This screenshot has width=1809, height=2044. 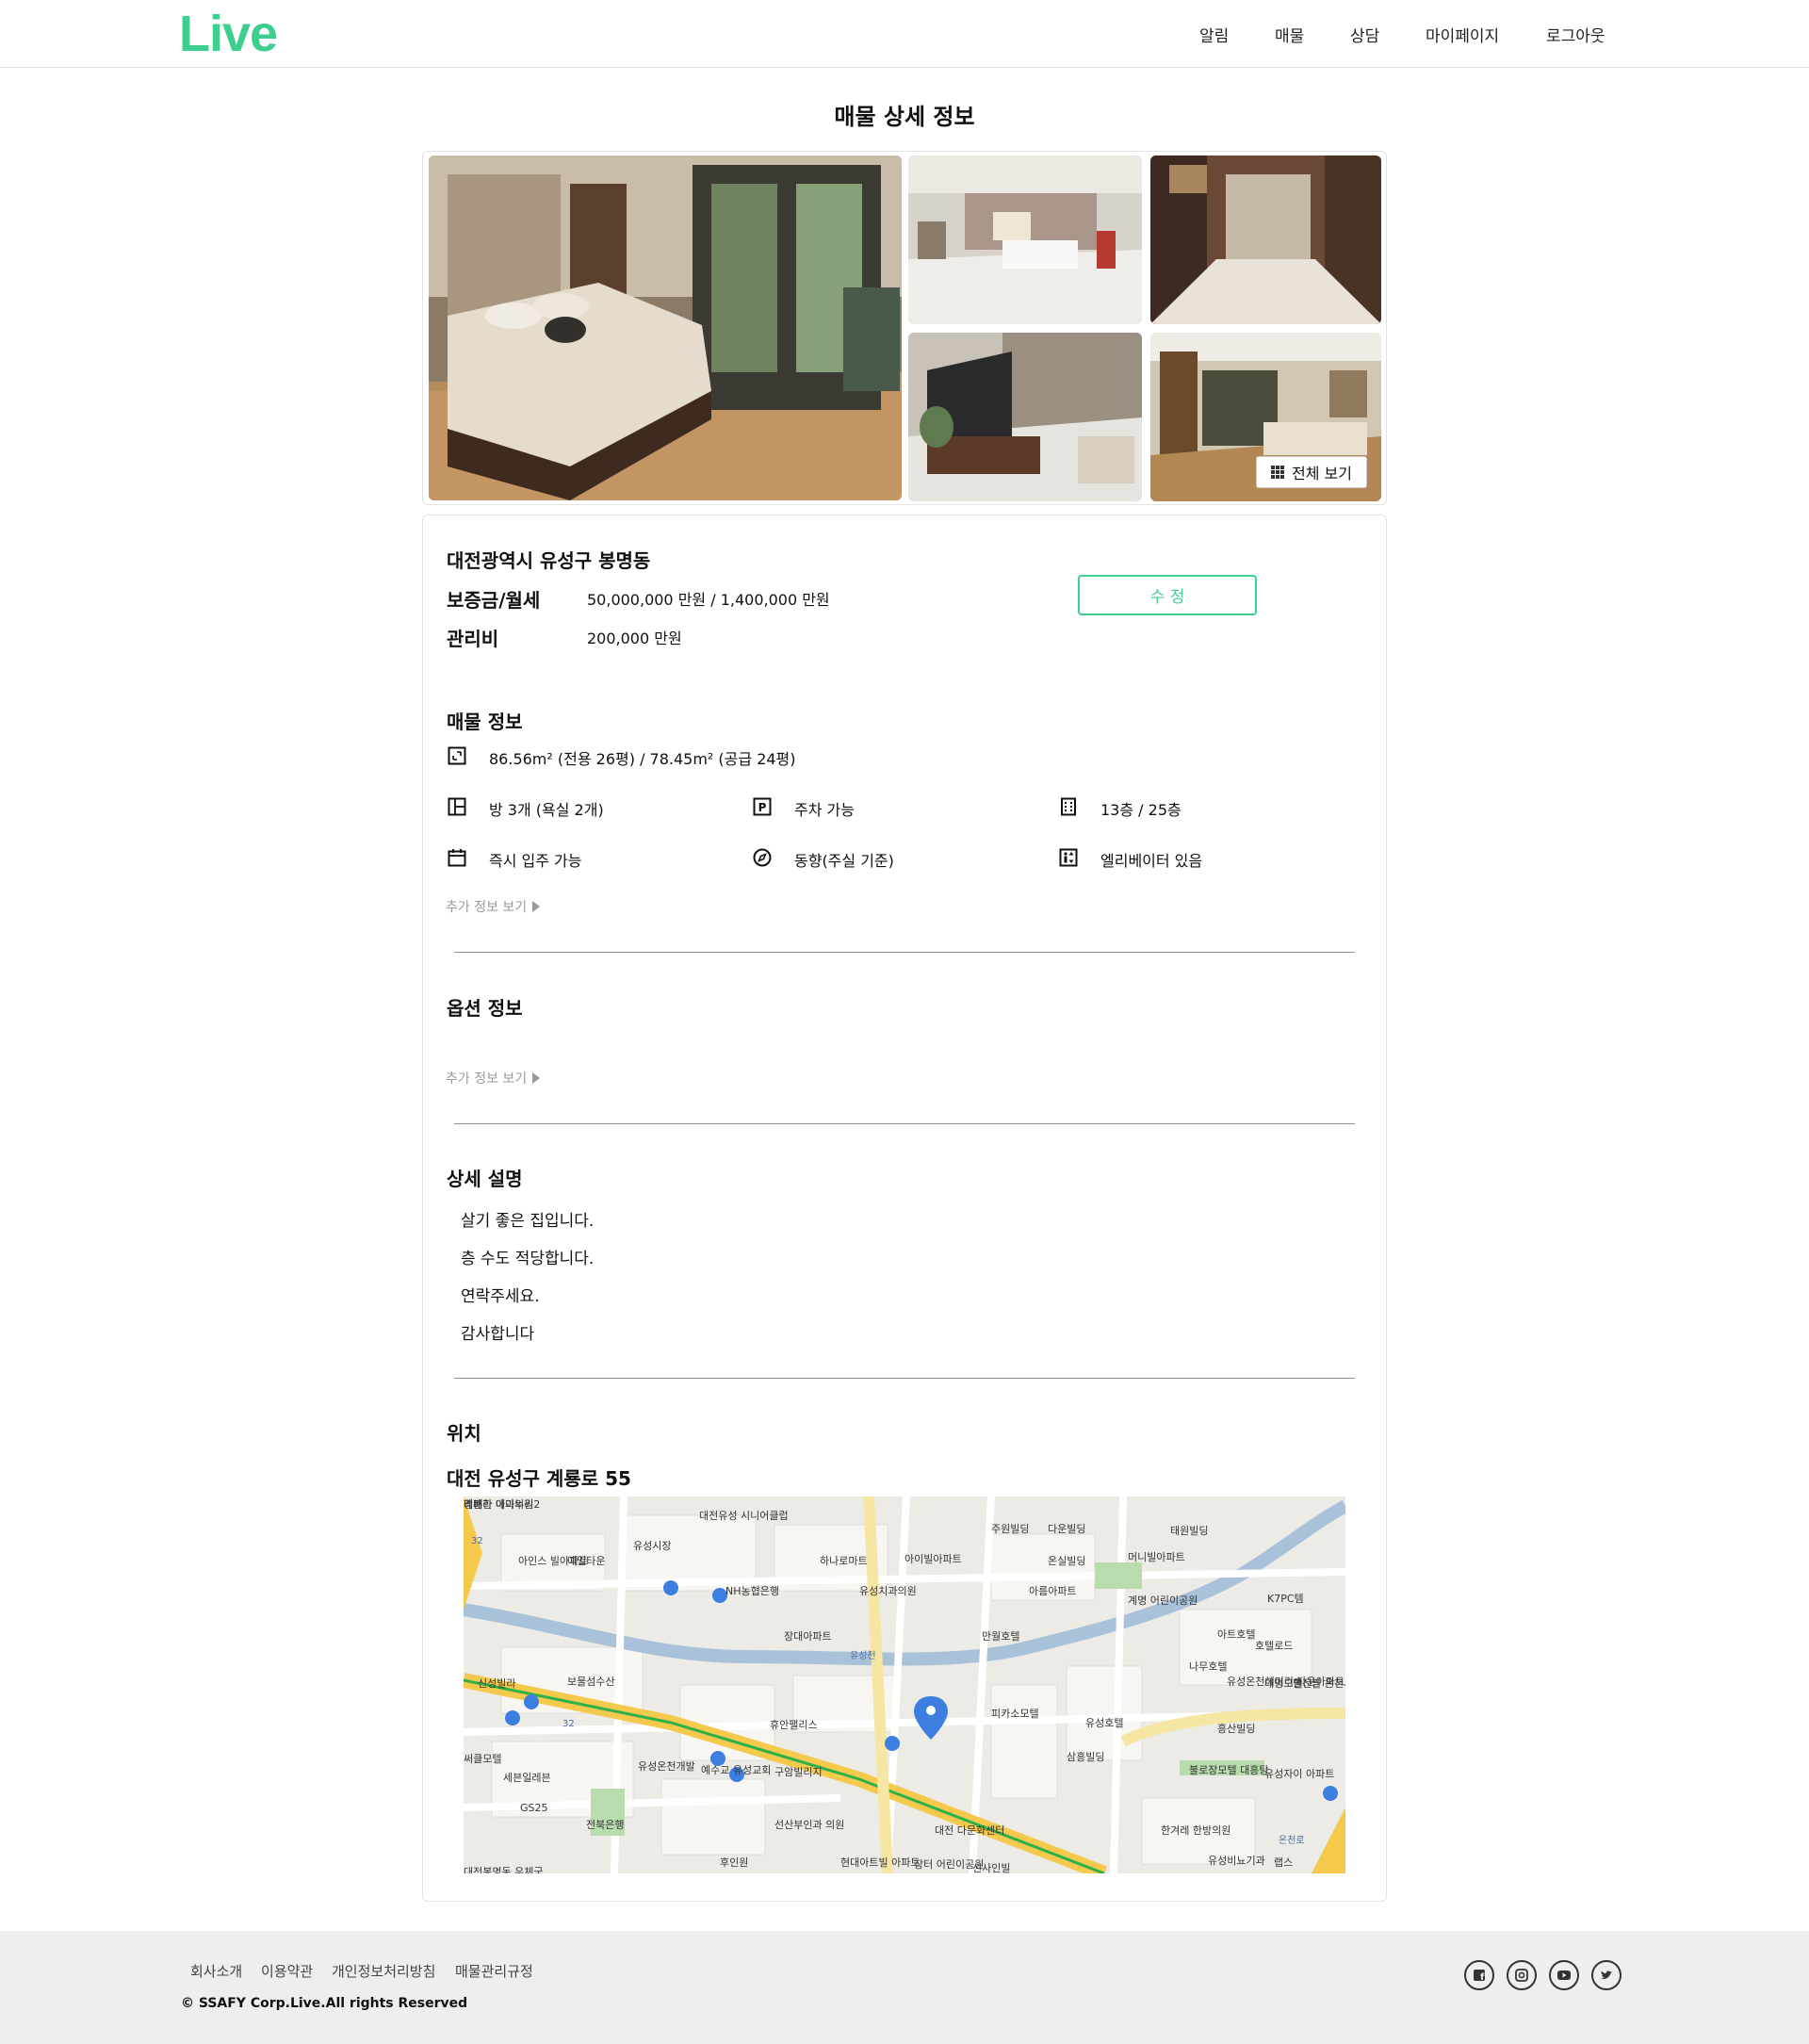 What do you see at coordinates (736, 1770) in the screenshot?
I see `map-poi-label: 예수교 유성교회` at bounding box center [736, 1770].